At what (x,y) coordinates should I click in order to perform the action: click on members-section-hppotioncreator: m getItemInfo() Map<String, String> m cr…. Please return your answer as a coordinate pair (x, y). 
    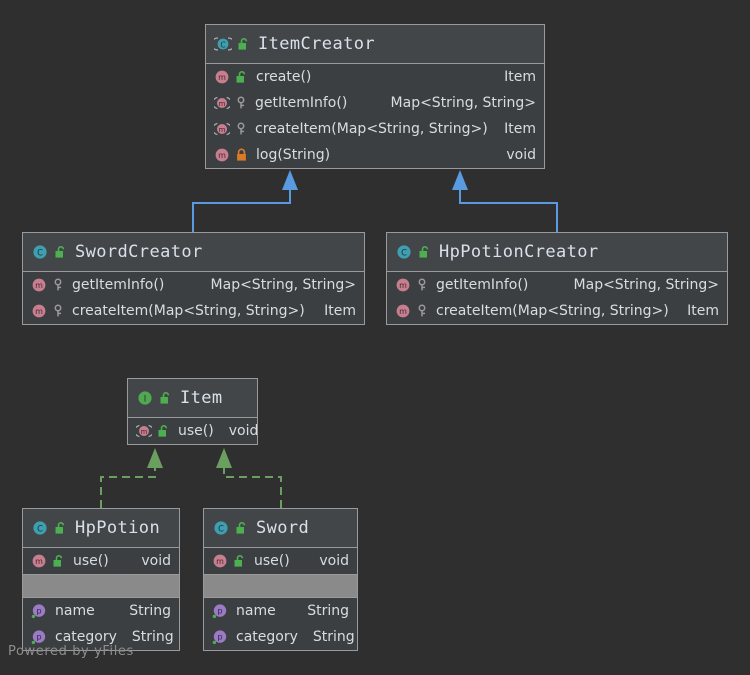
    Looking at the image, I should click on (557, 298).